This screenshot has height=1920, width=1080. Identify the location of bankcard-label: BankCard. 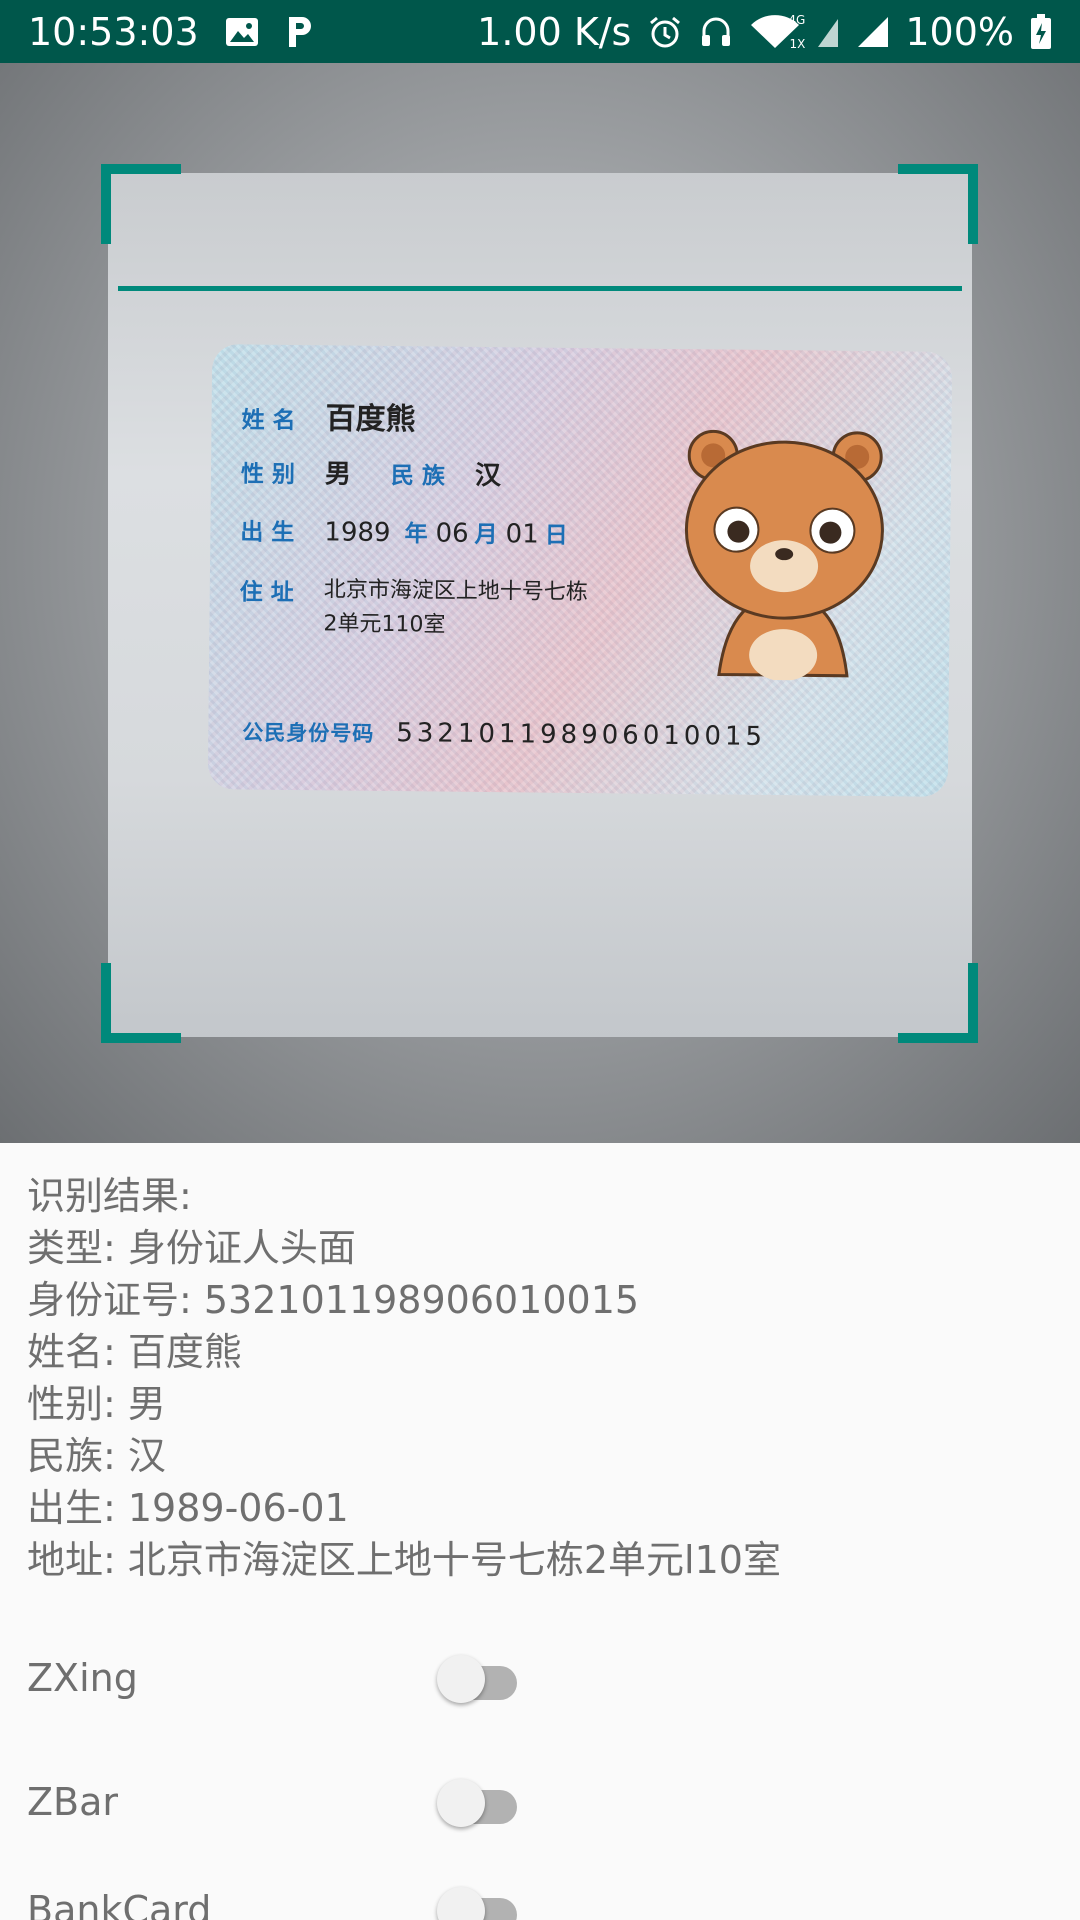
(119, 1904).